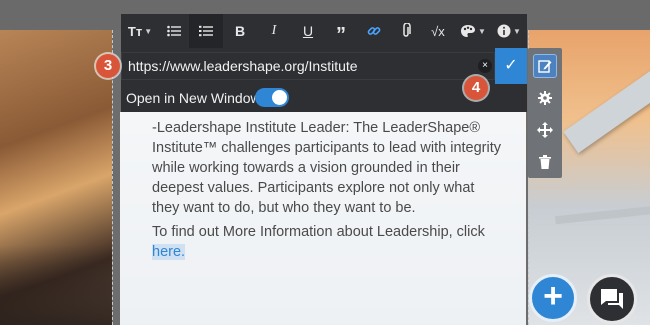 This screenshot has height=325, width=650. I want to click on move-icon, so click(545, 130).